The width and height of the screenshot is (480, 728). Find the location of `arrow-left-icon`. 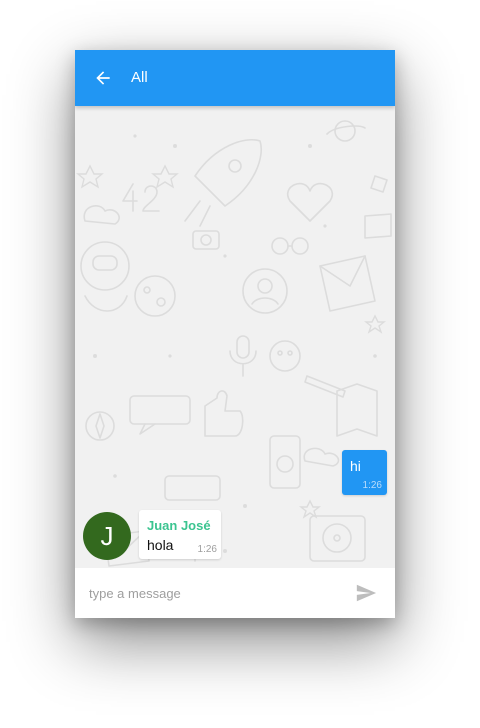

arrow-left-icon is located at coordinates (103, 78).